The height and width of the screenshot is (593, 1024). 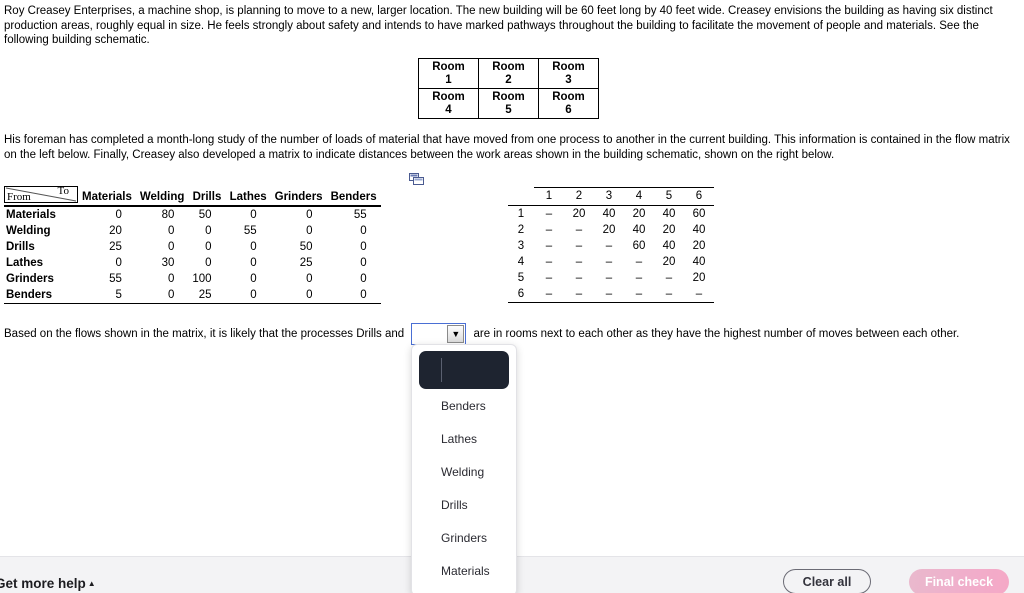 What do you see at coordinates (579, 196) in the screenshot?
I see `distance-col-2: 2` at bounding box center [579, 196].